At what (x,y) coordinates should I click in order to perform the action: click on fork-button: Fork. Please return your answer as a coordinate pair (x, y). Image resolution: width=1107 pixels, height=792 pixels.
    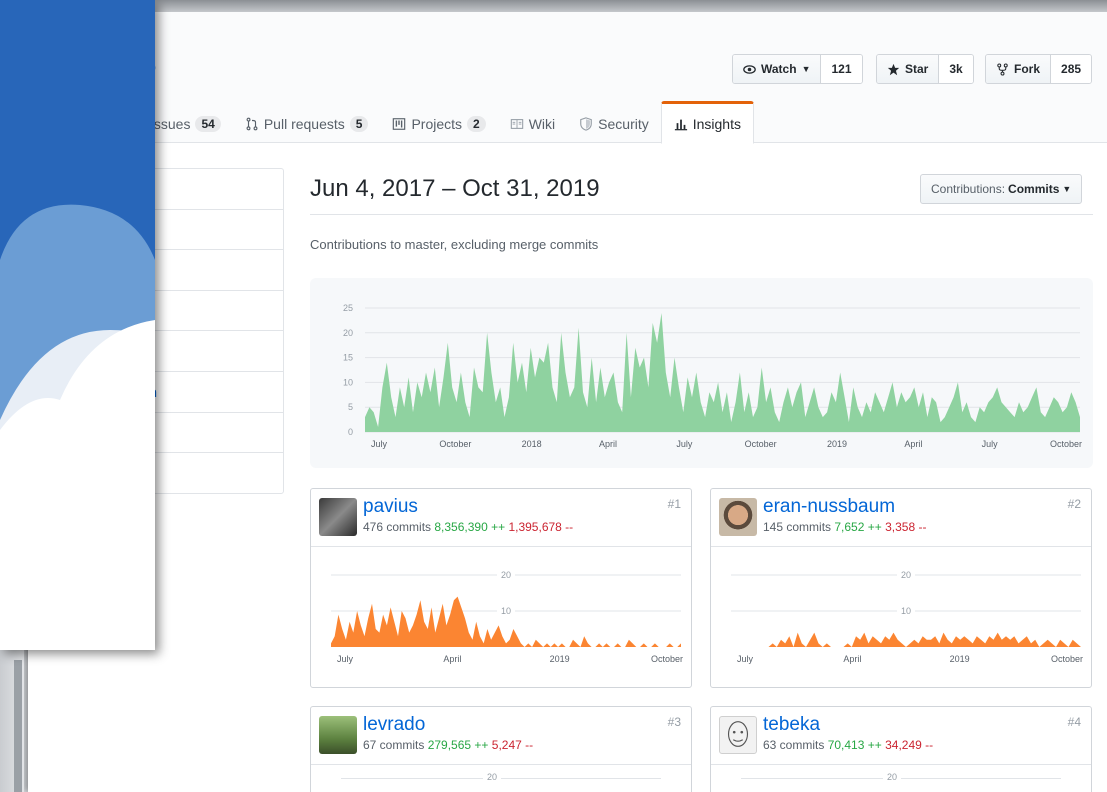
    Looking at the image, I should click on (1019, 69).